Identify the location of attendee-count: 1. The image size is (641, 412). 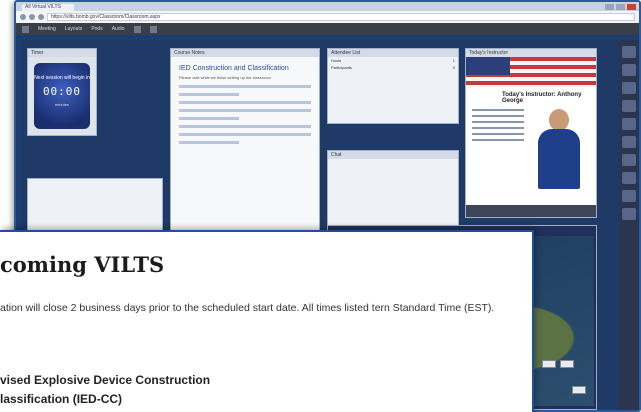
(453, 60).